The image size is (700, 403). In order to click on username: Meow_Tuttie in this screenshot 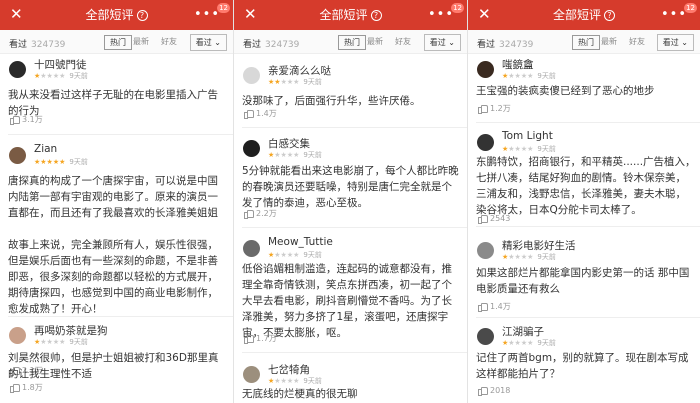, I will do `click(300, 242)`.